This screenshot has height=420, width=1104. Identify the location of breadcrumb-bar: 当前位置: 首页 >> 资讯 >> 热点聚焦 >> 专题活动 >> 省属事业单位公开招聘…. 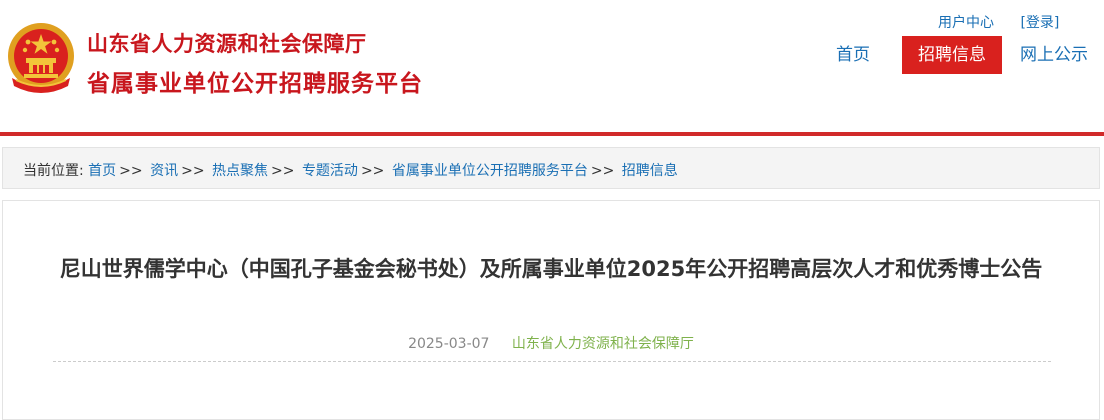
(551, 168).